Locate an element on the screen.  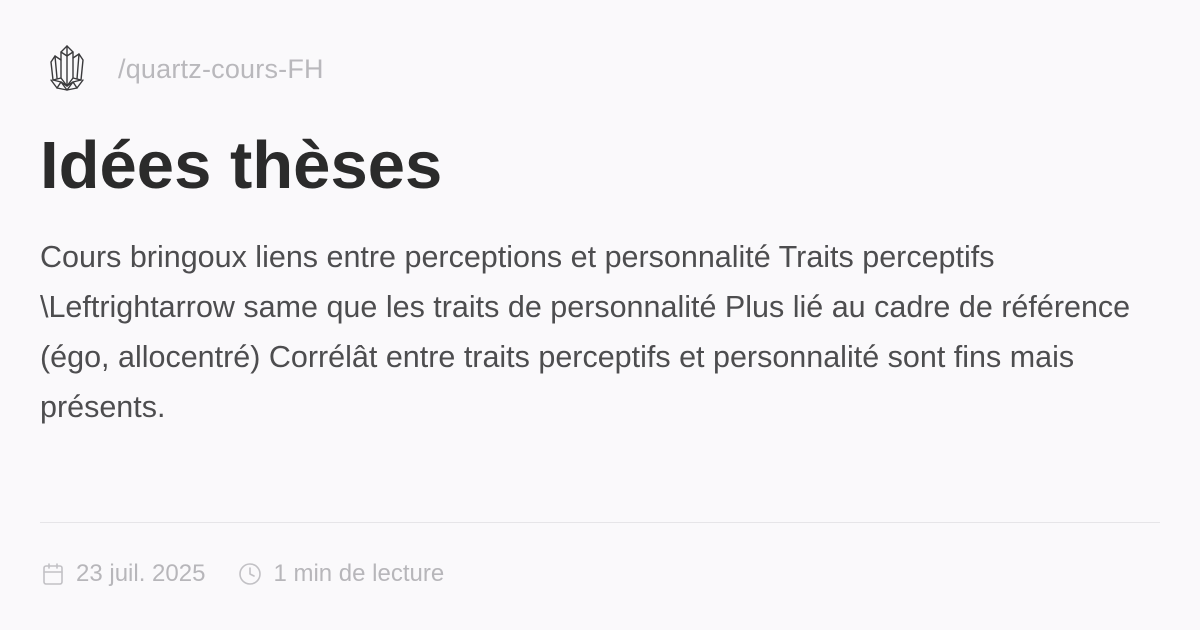
page-title: Idées thèses is located at coordinates (241, 165).